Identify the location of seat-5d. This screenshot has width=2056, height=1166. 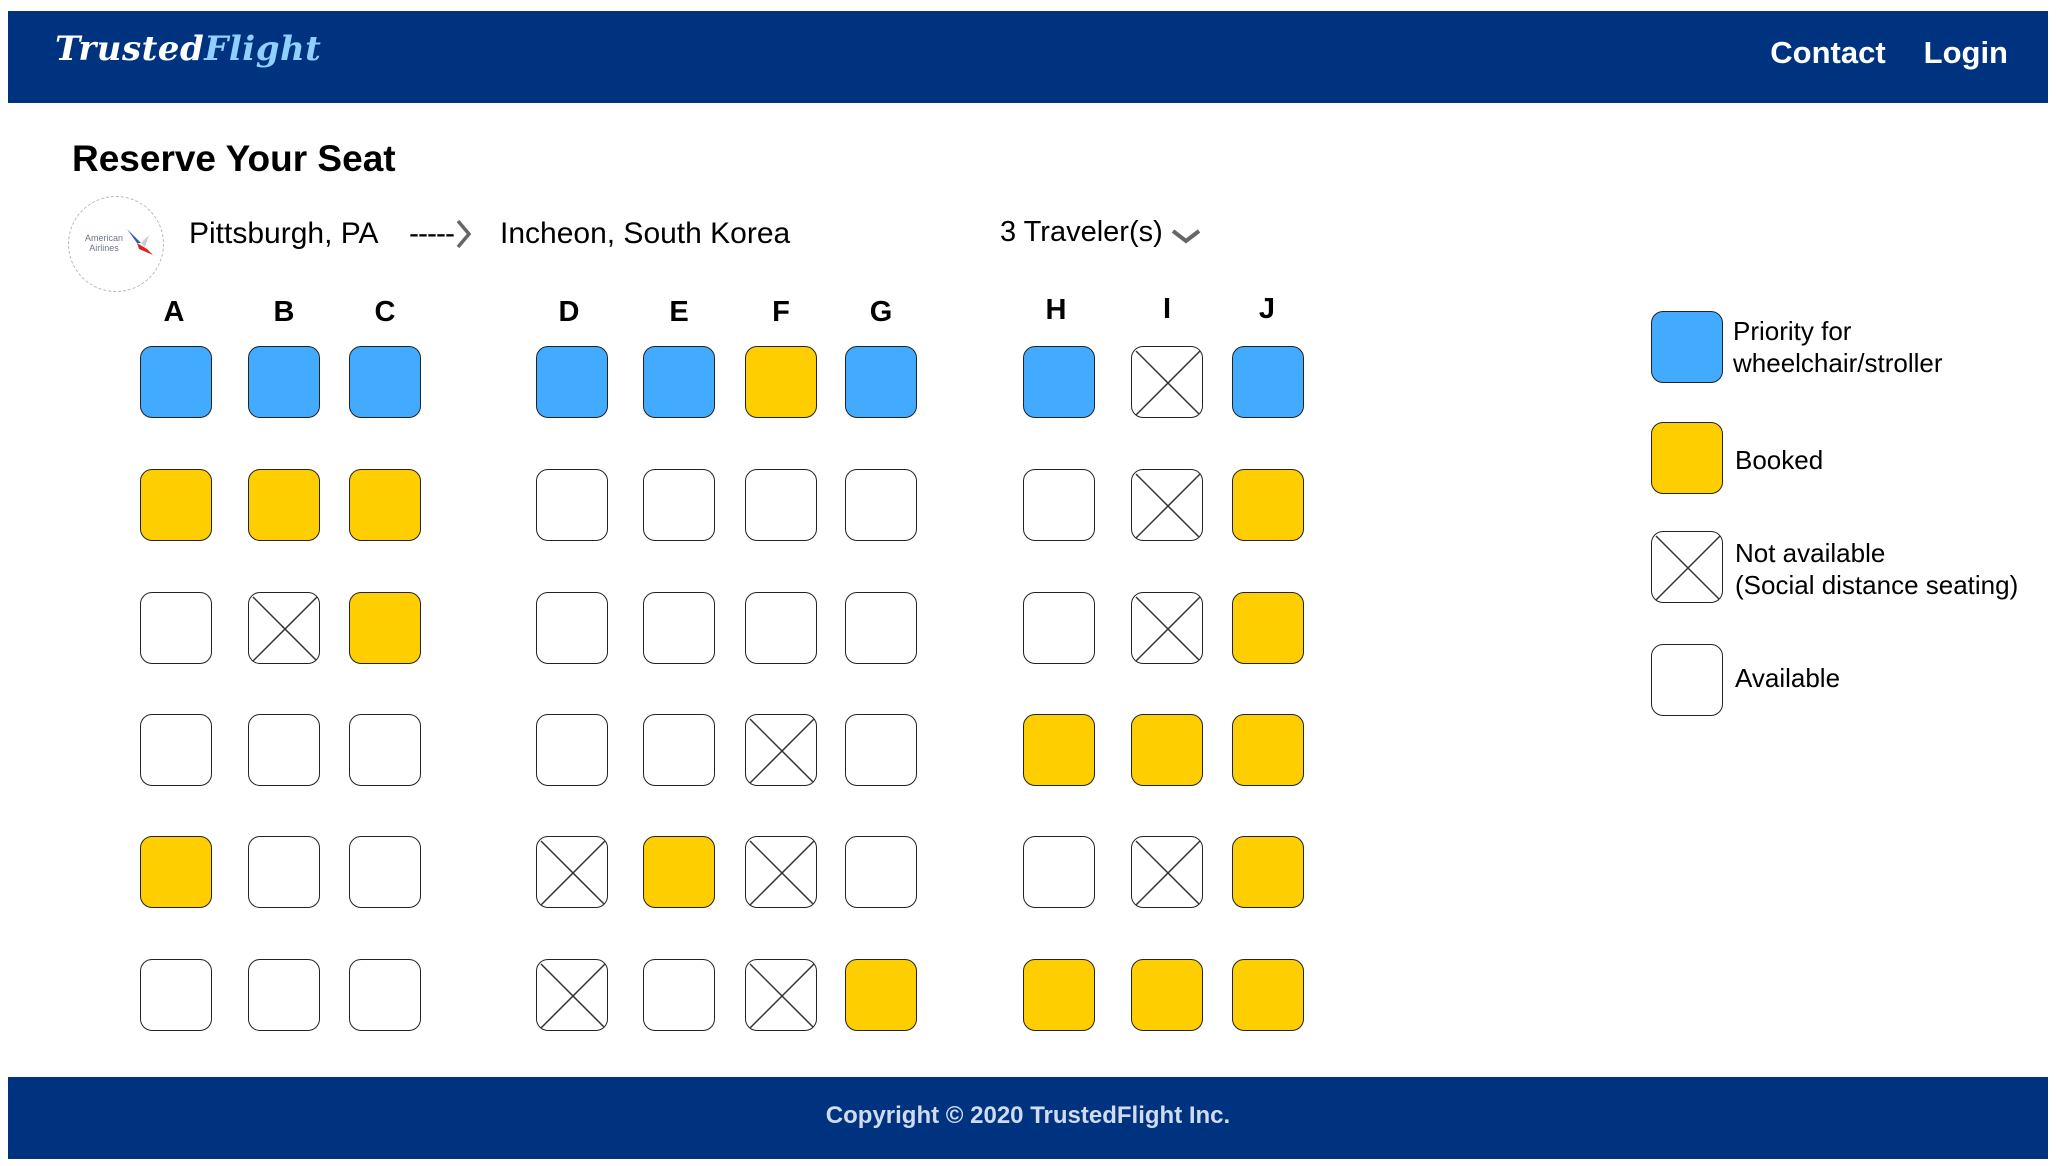
(572, 872).